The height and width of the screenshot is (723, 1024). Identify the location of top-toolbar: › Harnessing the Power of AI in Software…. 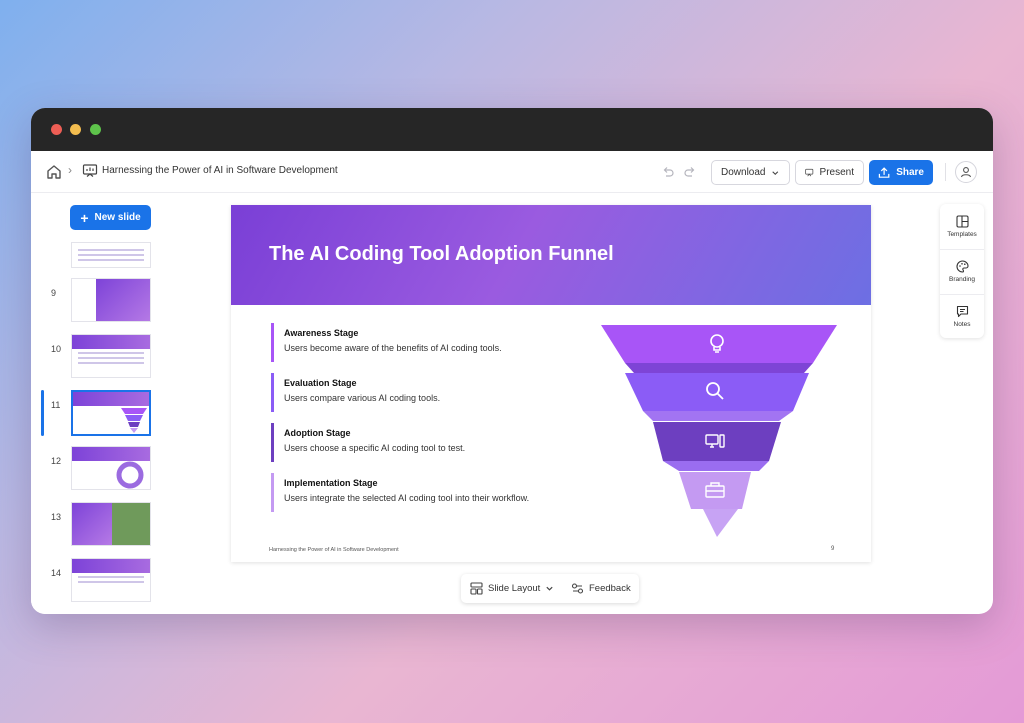
(512, 172).